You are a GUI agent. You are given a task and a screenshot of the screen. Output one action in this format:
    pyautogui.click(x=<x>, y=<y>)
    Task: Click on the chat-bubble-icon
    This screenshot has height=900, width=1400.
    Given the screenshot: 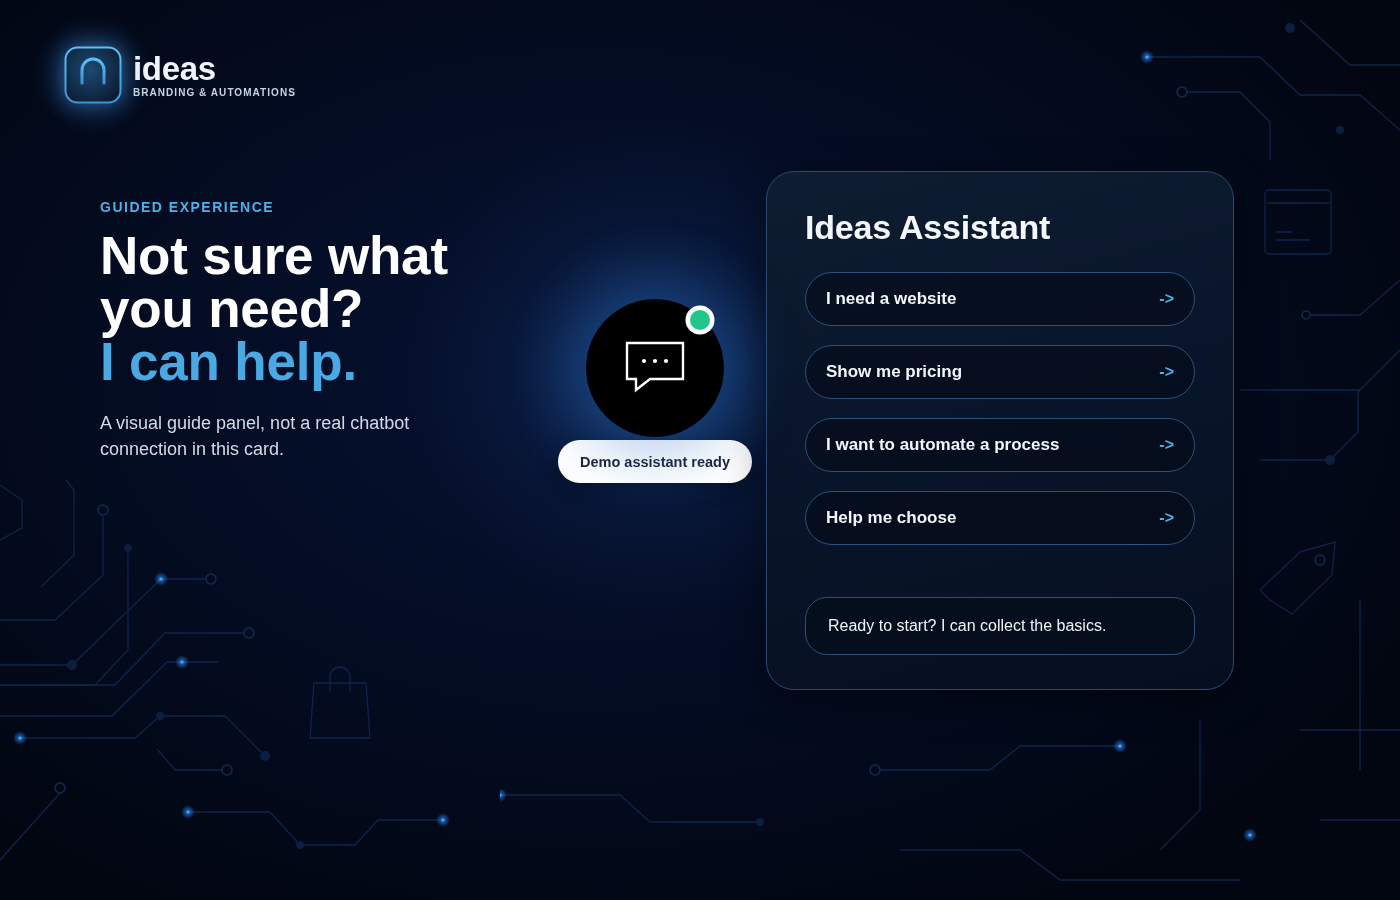 What is the action you would take?
    pyautogui.click(x=655, y=368)
    